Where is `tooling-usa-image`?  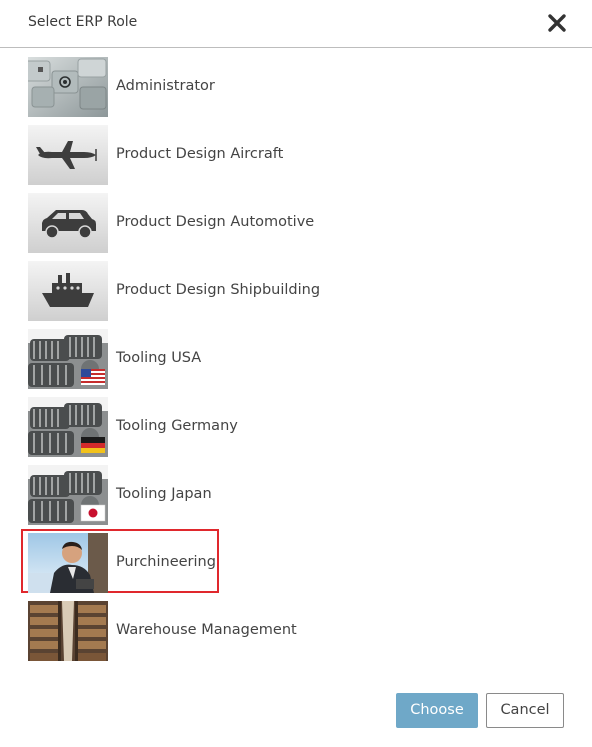 tooling-usa-image is located at coordinates (68, 359).